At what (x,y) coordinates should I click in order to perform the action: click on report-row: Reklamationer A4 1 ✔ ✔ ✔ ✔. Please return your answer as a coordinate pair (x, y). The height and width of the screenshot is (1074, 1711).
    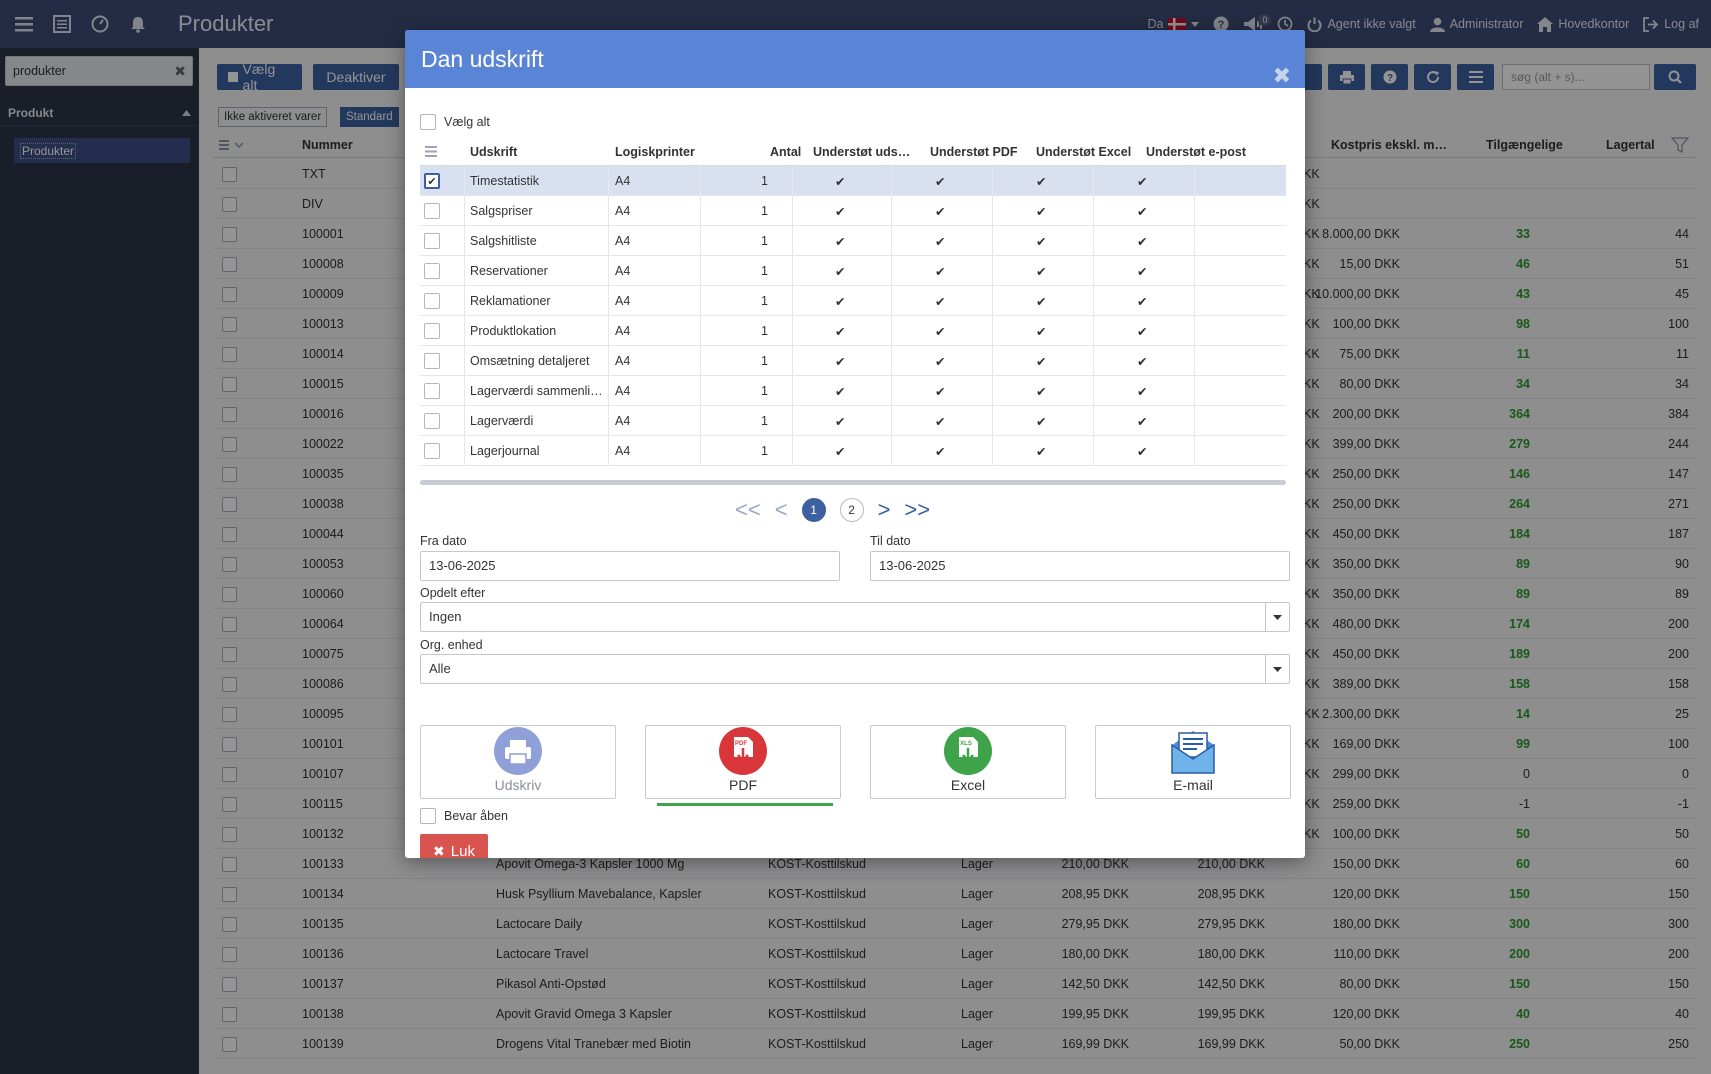
    Looking at the image, I should click on (853, 301).